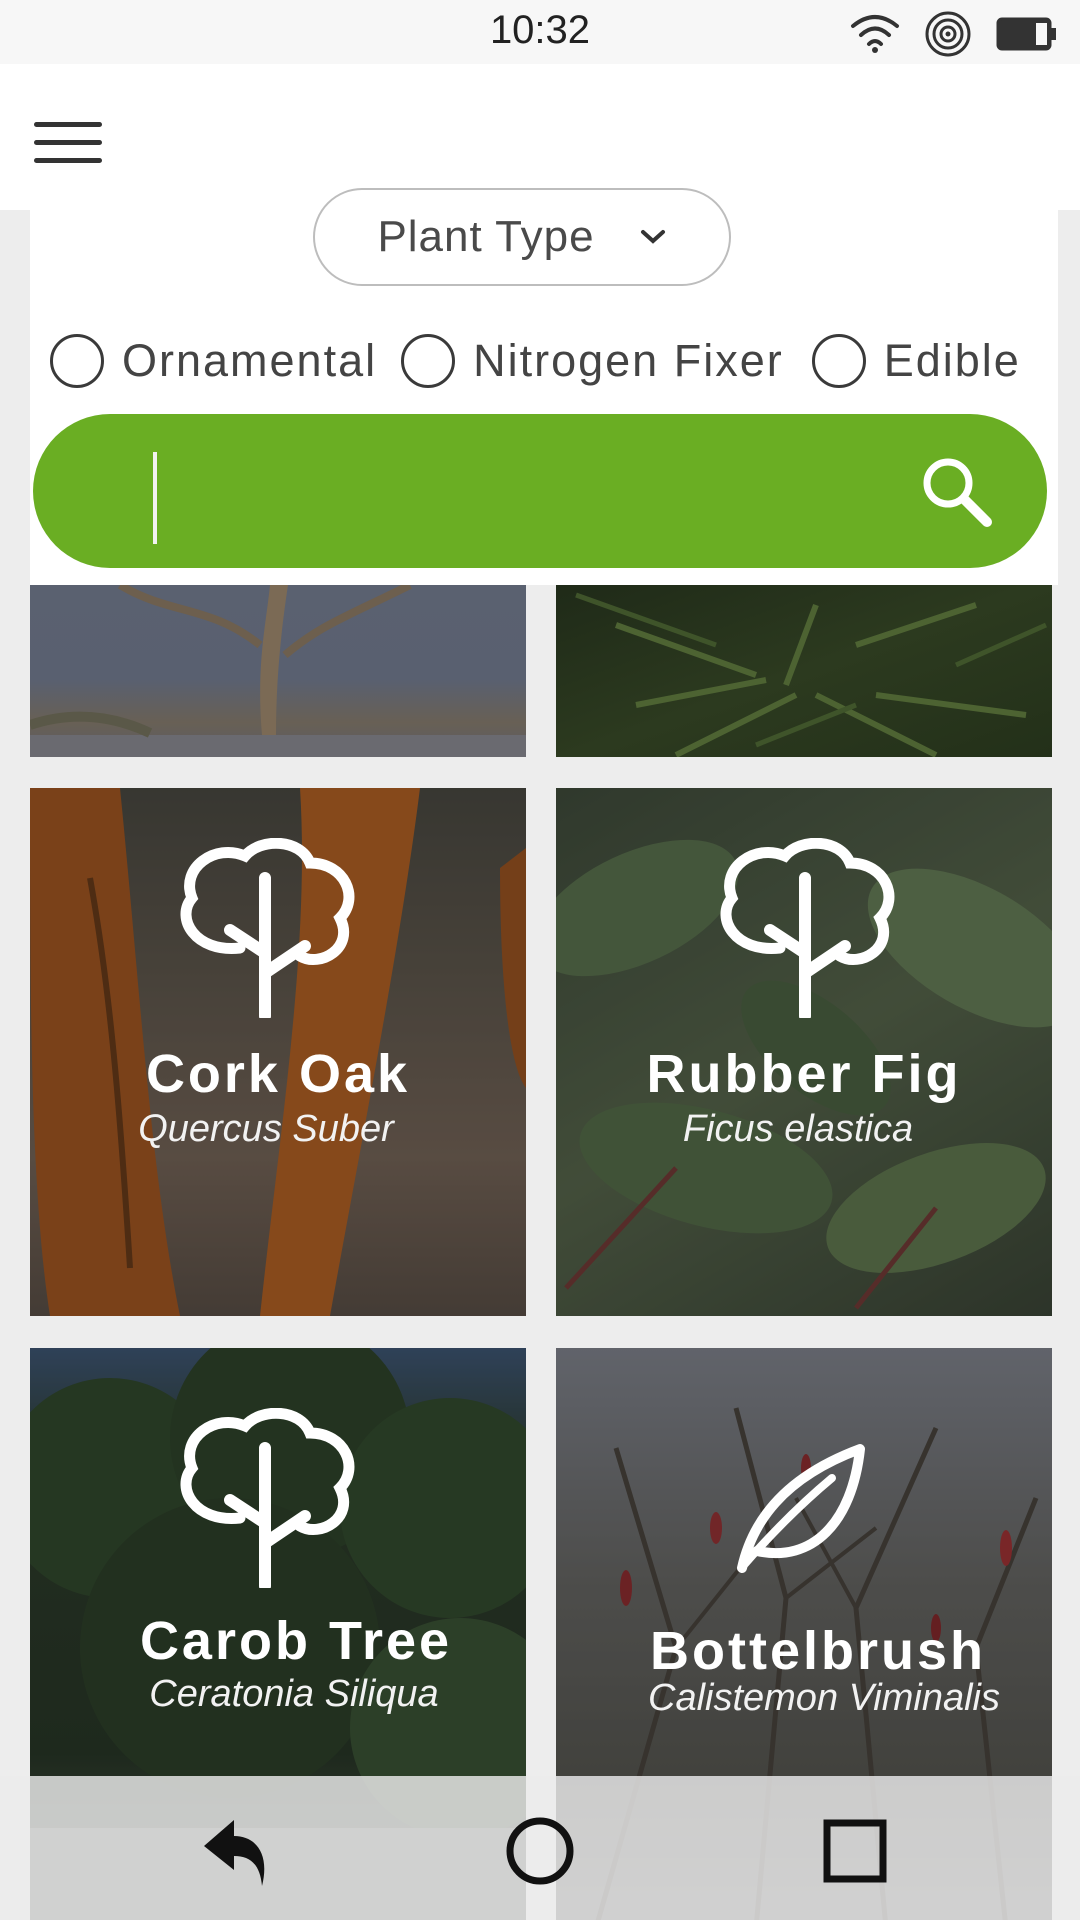 This screenshot has height=1920, width=1080. I want to click on home-icon, so click(540, 1851).